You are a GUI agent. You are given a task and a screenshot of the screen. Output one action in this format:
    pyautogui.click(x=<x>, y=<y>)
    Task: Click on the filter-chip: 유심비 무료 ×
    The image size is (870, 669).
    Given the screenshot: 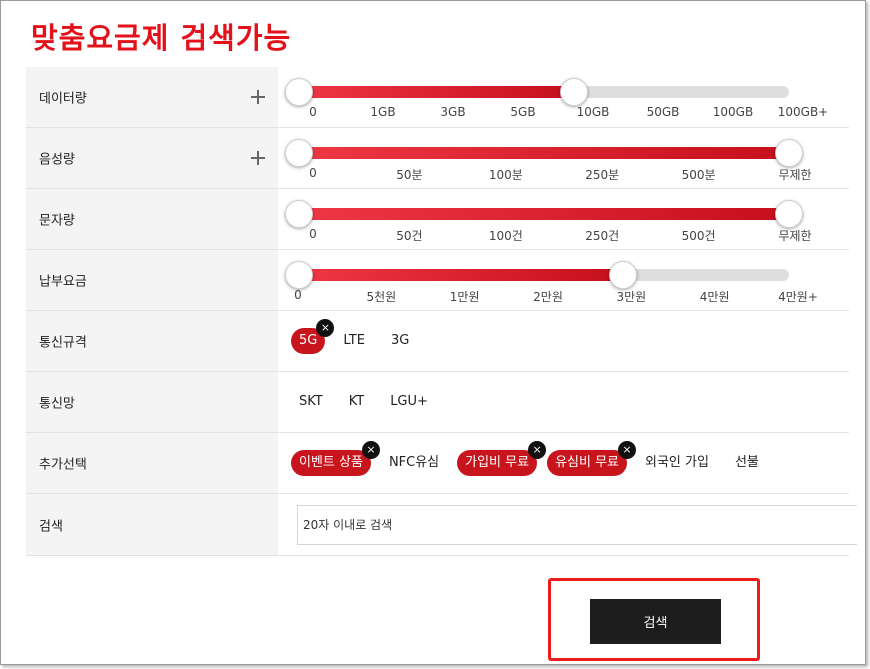 What is the action you would take?
    pyautogui.click(x=592, y=458)
    